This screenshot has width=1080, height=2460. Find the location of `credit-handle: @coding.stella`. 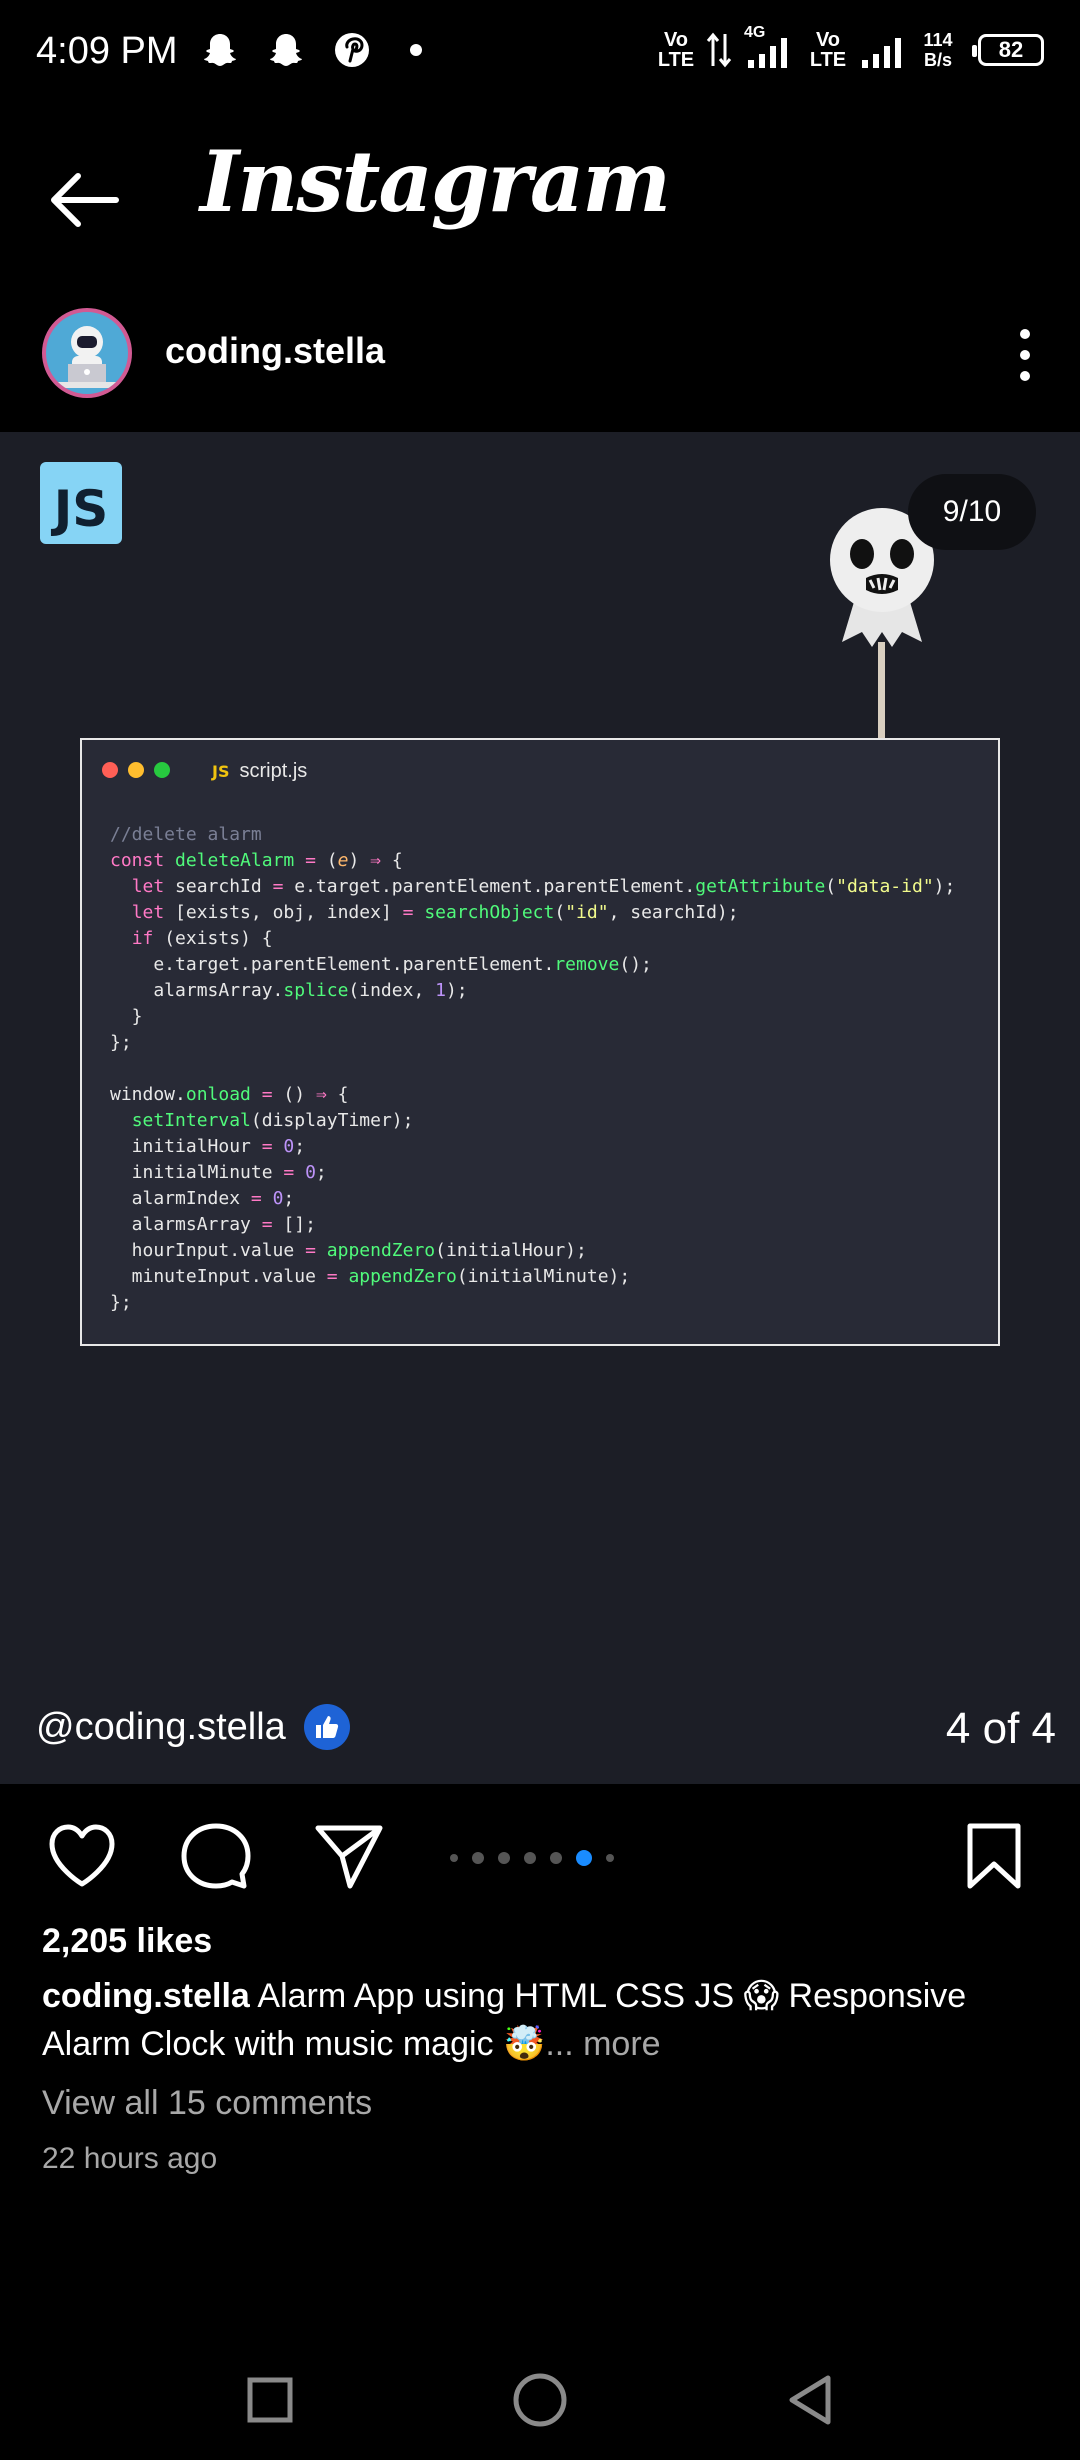

credit-handle: @coding.stella is located at coordinates (161, 1726).